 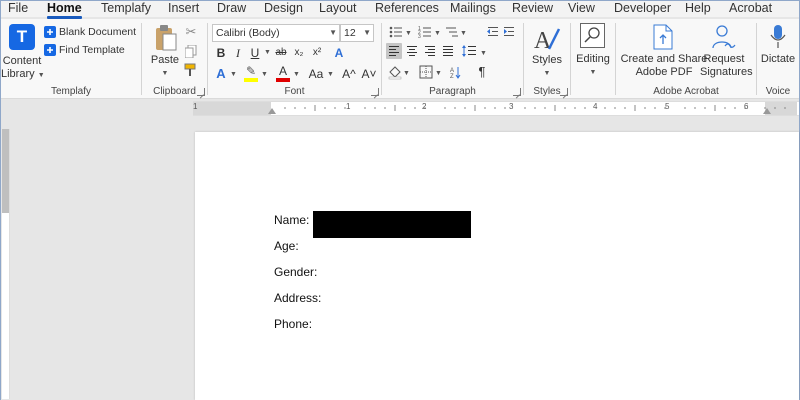 I want to click on tab-home: Home, so click(x=64, y=10).